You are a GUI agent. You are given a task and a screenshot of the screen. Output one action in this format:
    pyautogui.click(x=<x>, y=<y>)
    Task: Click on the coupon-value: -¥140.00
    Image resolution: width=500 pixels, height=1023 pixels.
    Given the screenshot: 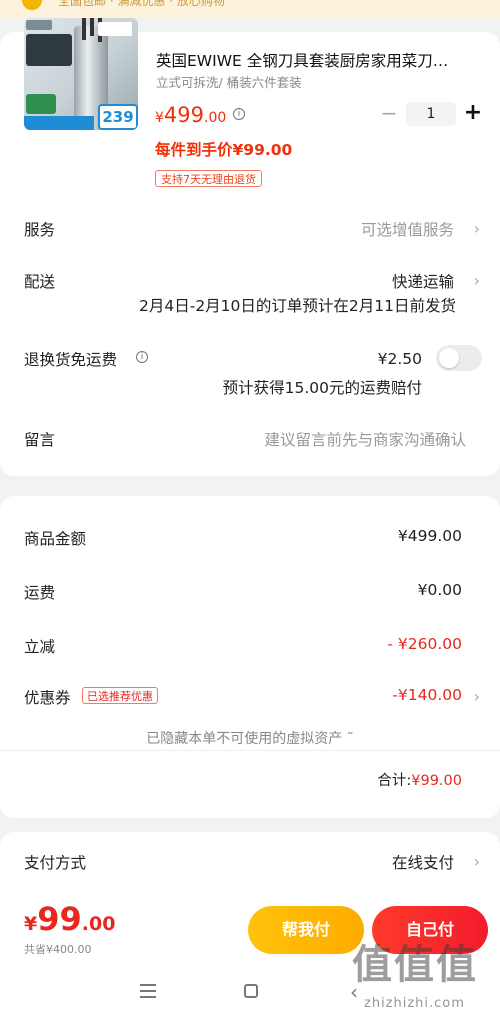 What is the action you would take?
    pyautogui.click(x=427, y=695)
    